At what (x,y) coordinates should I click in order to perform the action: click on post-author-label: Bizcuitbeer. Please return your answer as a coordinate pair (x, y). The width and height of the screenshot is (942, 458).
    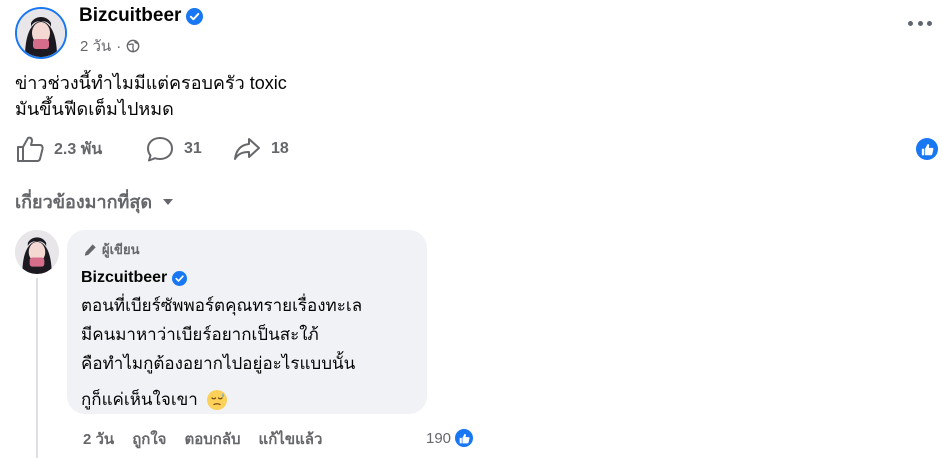
    Looking at the image, I should click on (130, 16).